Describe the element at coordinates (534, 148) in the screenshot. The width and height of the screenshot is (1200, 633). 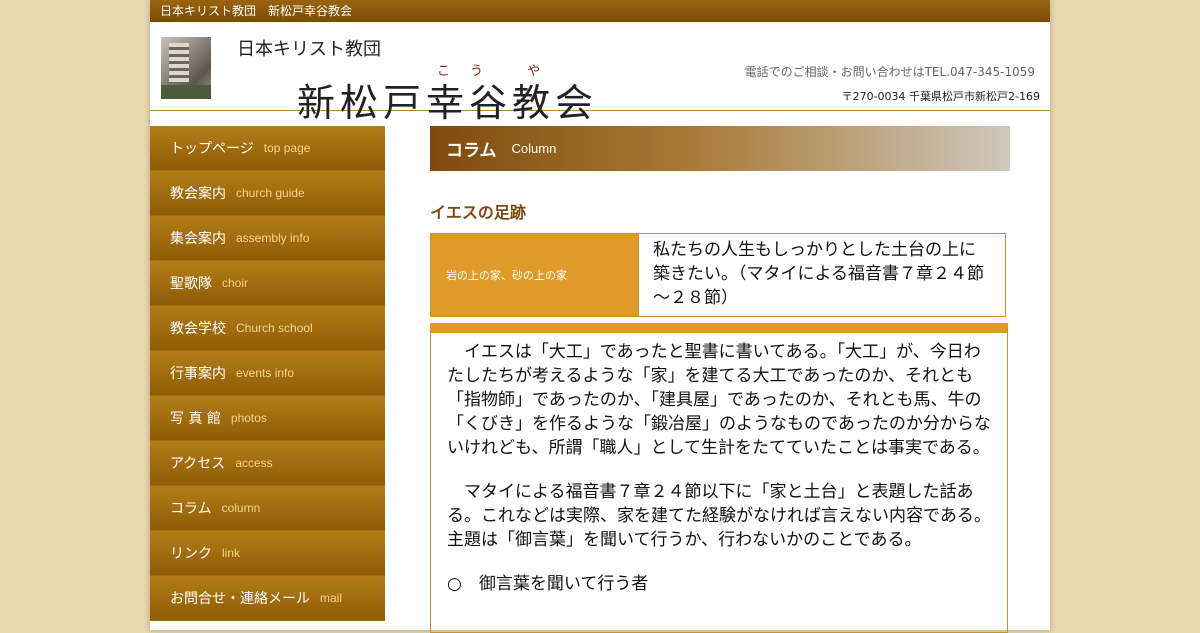
I see `section-subtitle: Column` at that location.